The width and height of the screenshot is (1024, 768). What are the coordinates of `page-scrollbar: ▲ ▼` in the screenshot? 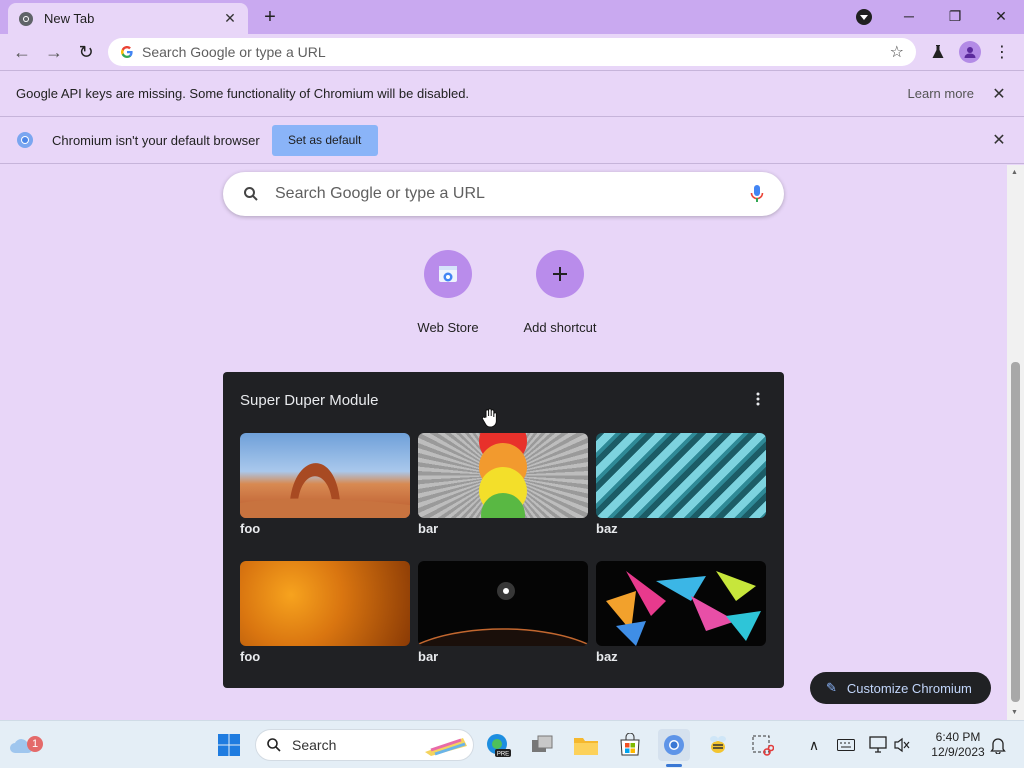 It's located at (1015, 442).